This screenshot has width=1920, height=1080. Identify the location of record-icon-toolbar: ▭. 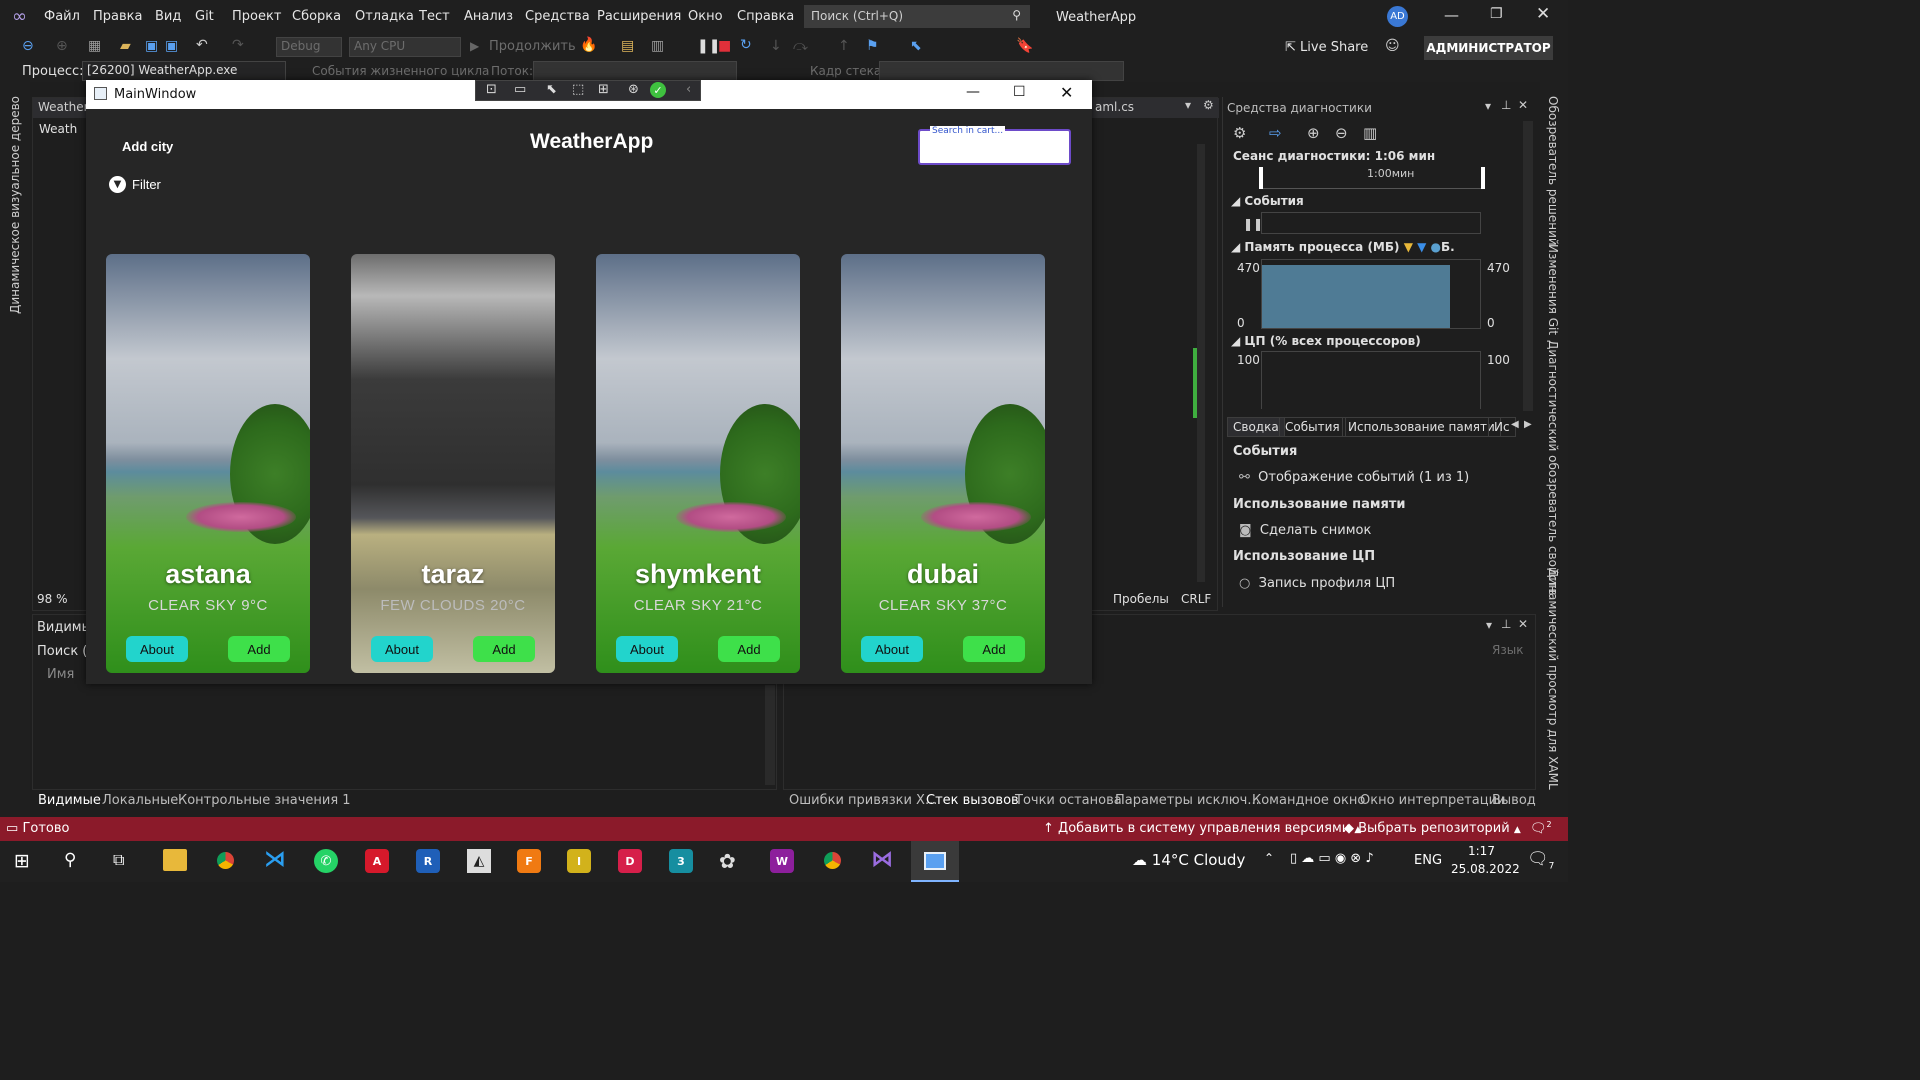
(520, 89).